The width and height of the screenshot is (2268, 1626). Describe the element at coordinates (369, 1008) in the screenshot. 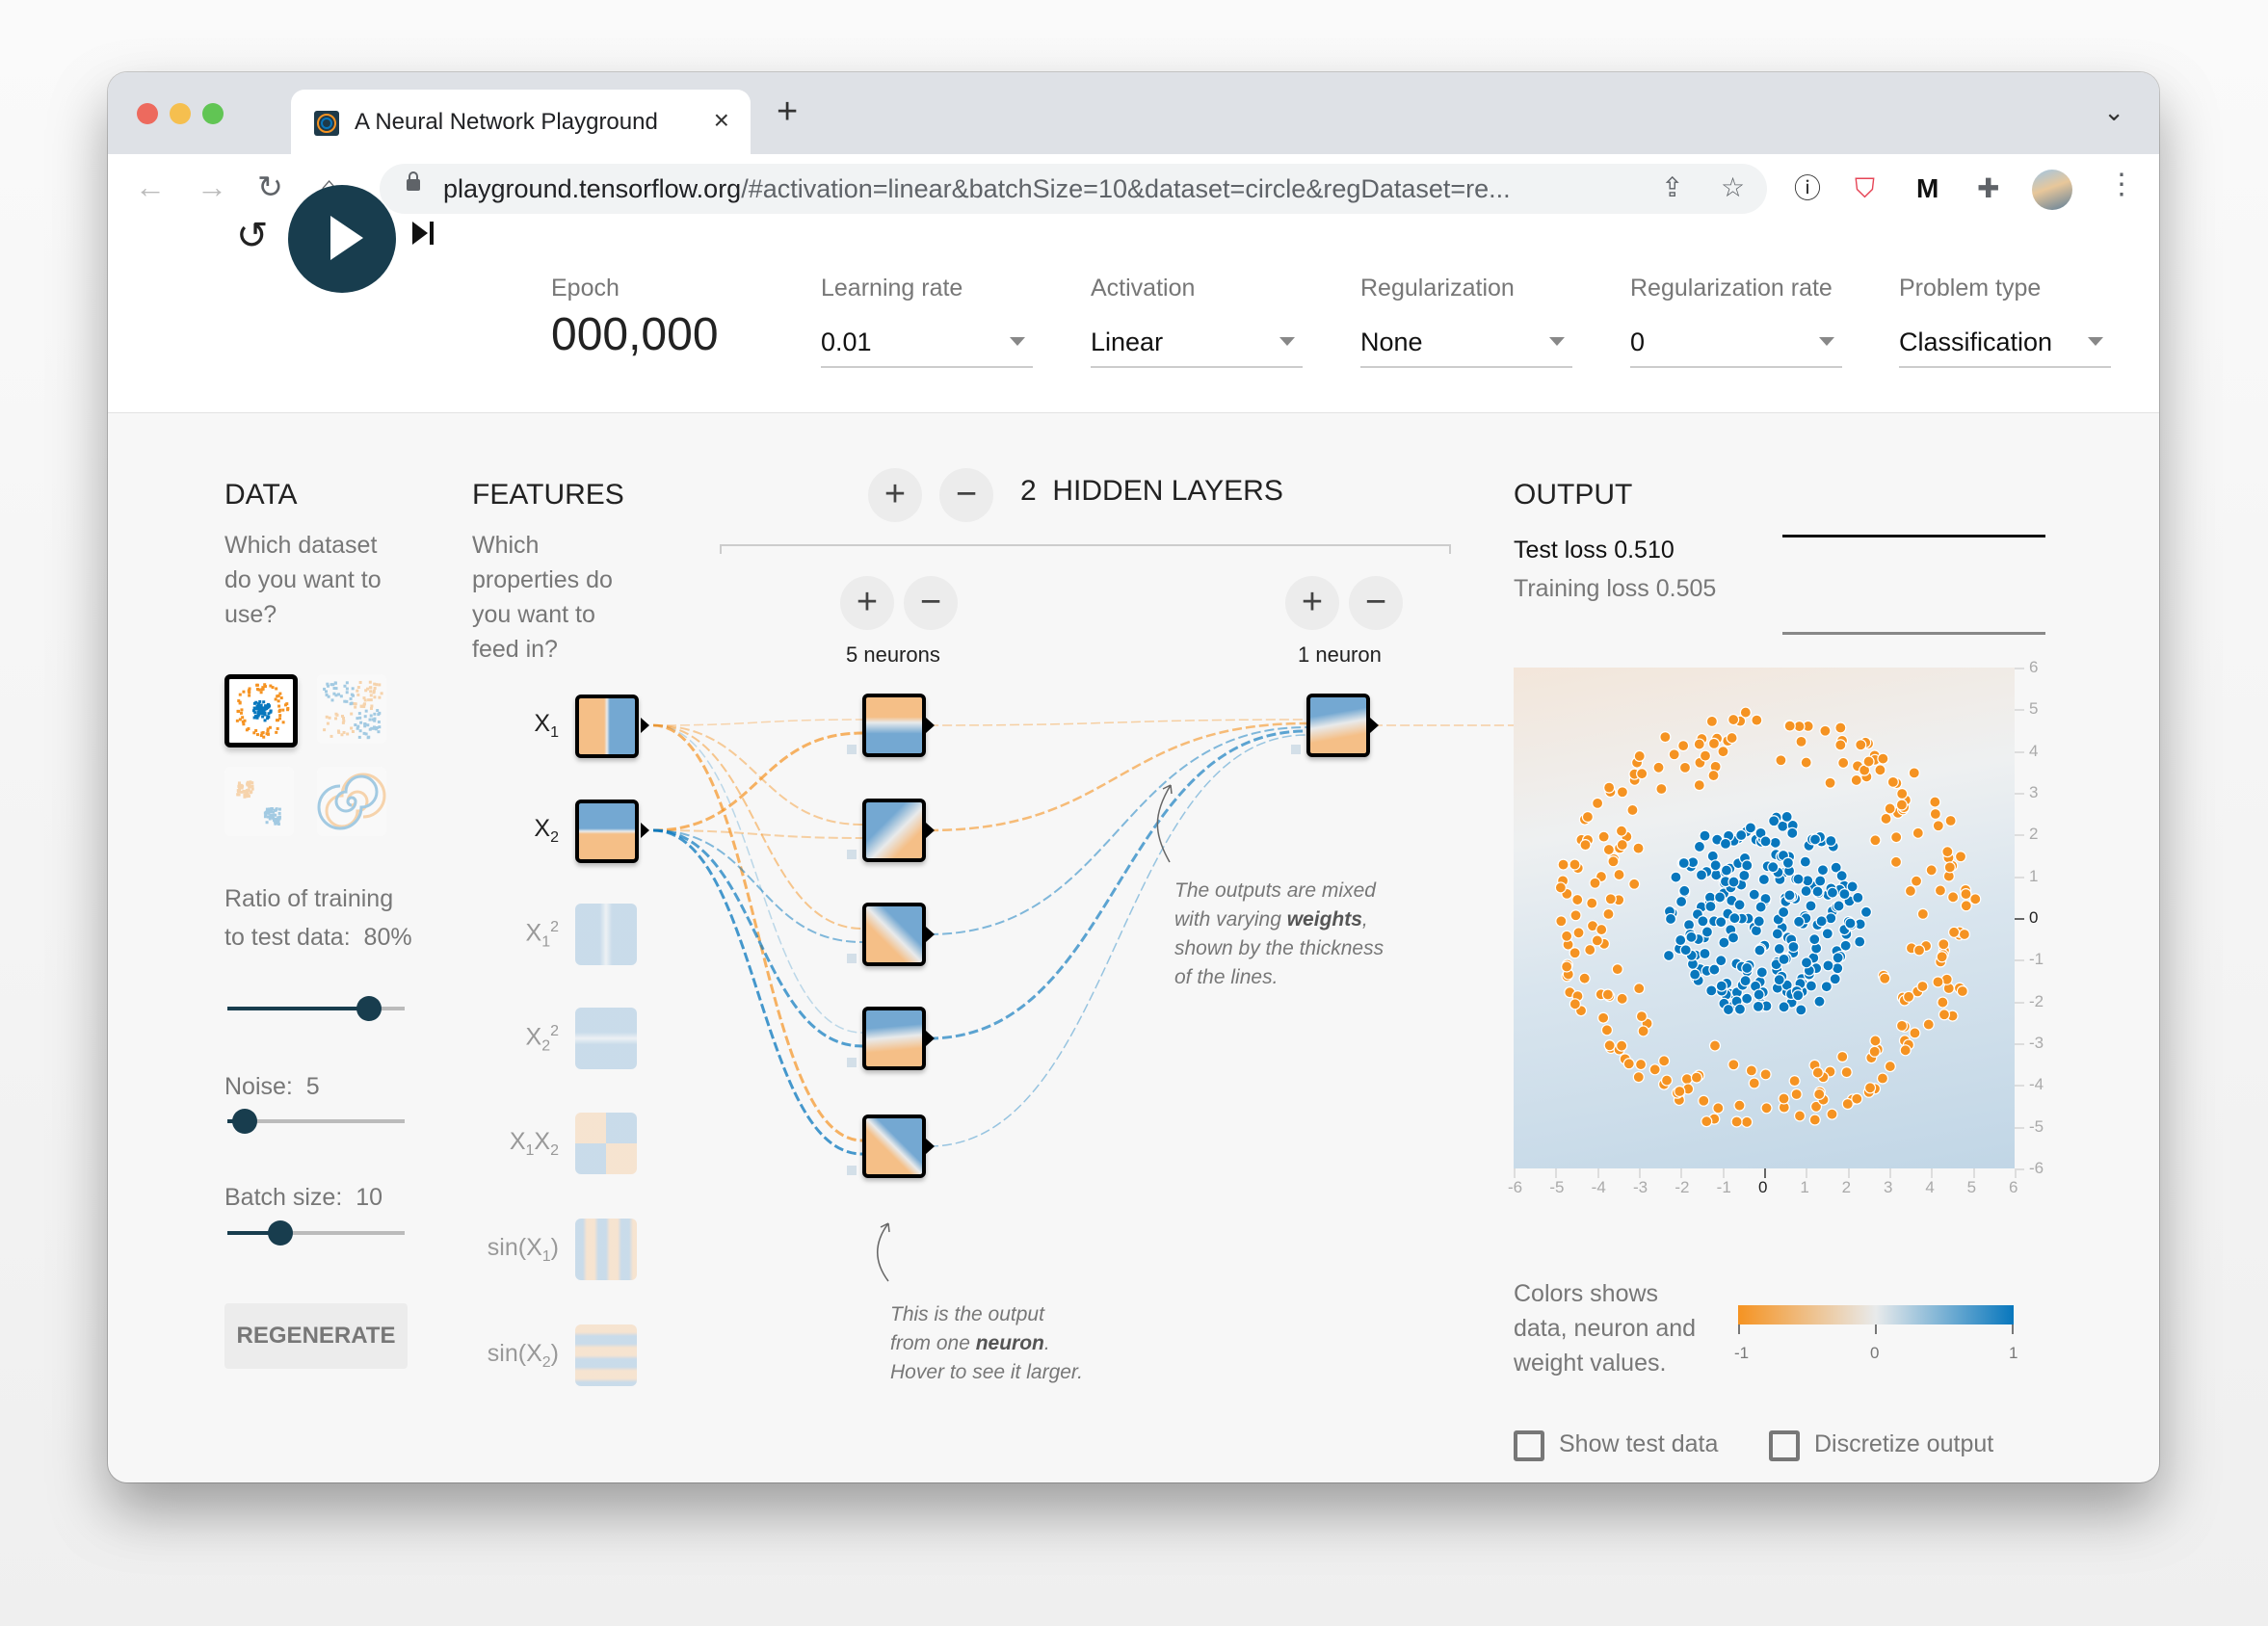

I see `ratio-slider-knob` at that location.